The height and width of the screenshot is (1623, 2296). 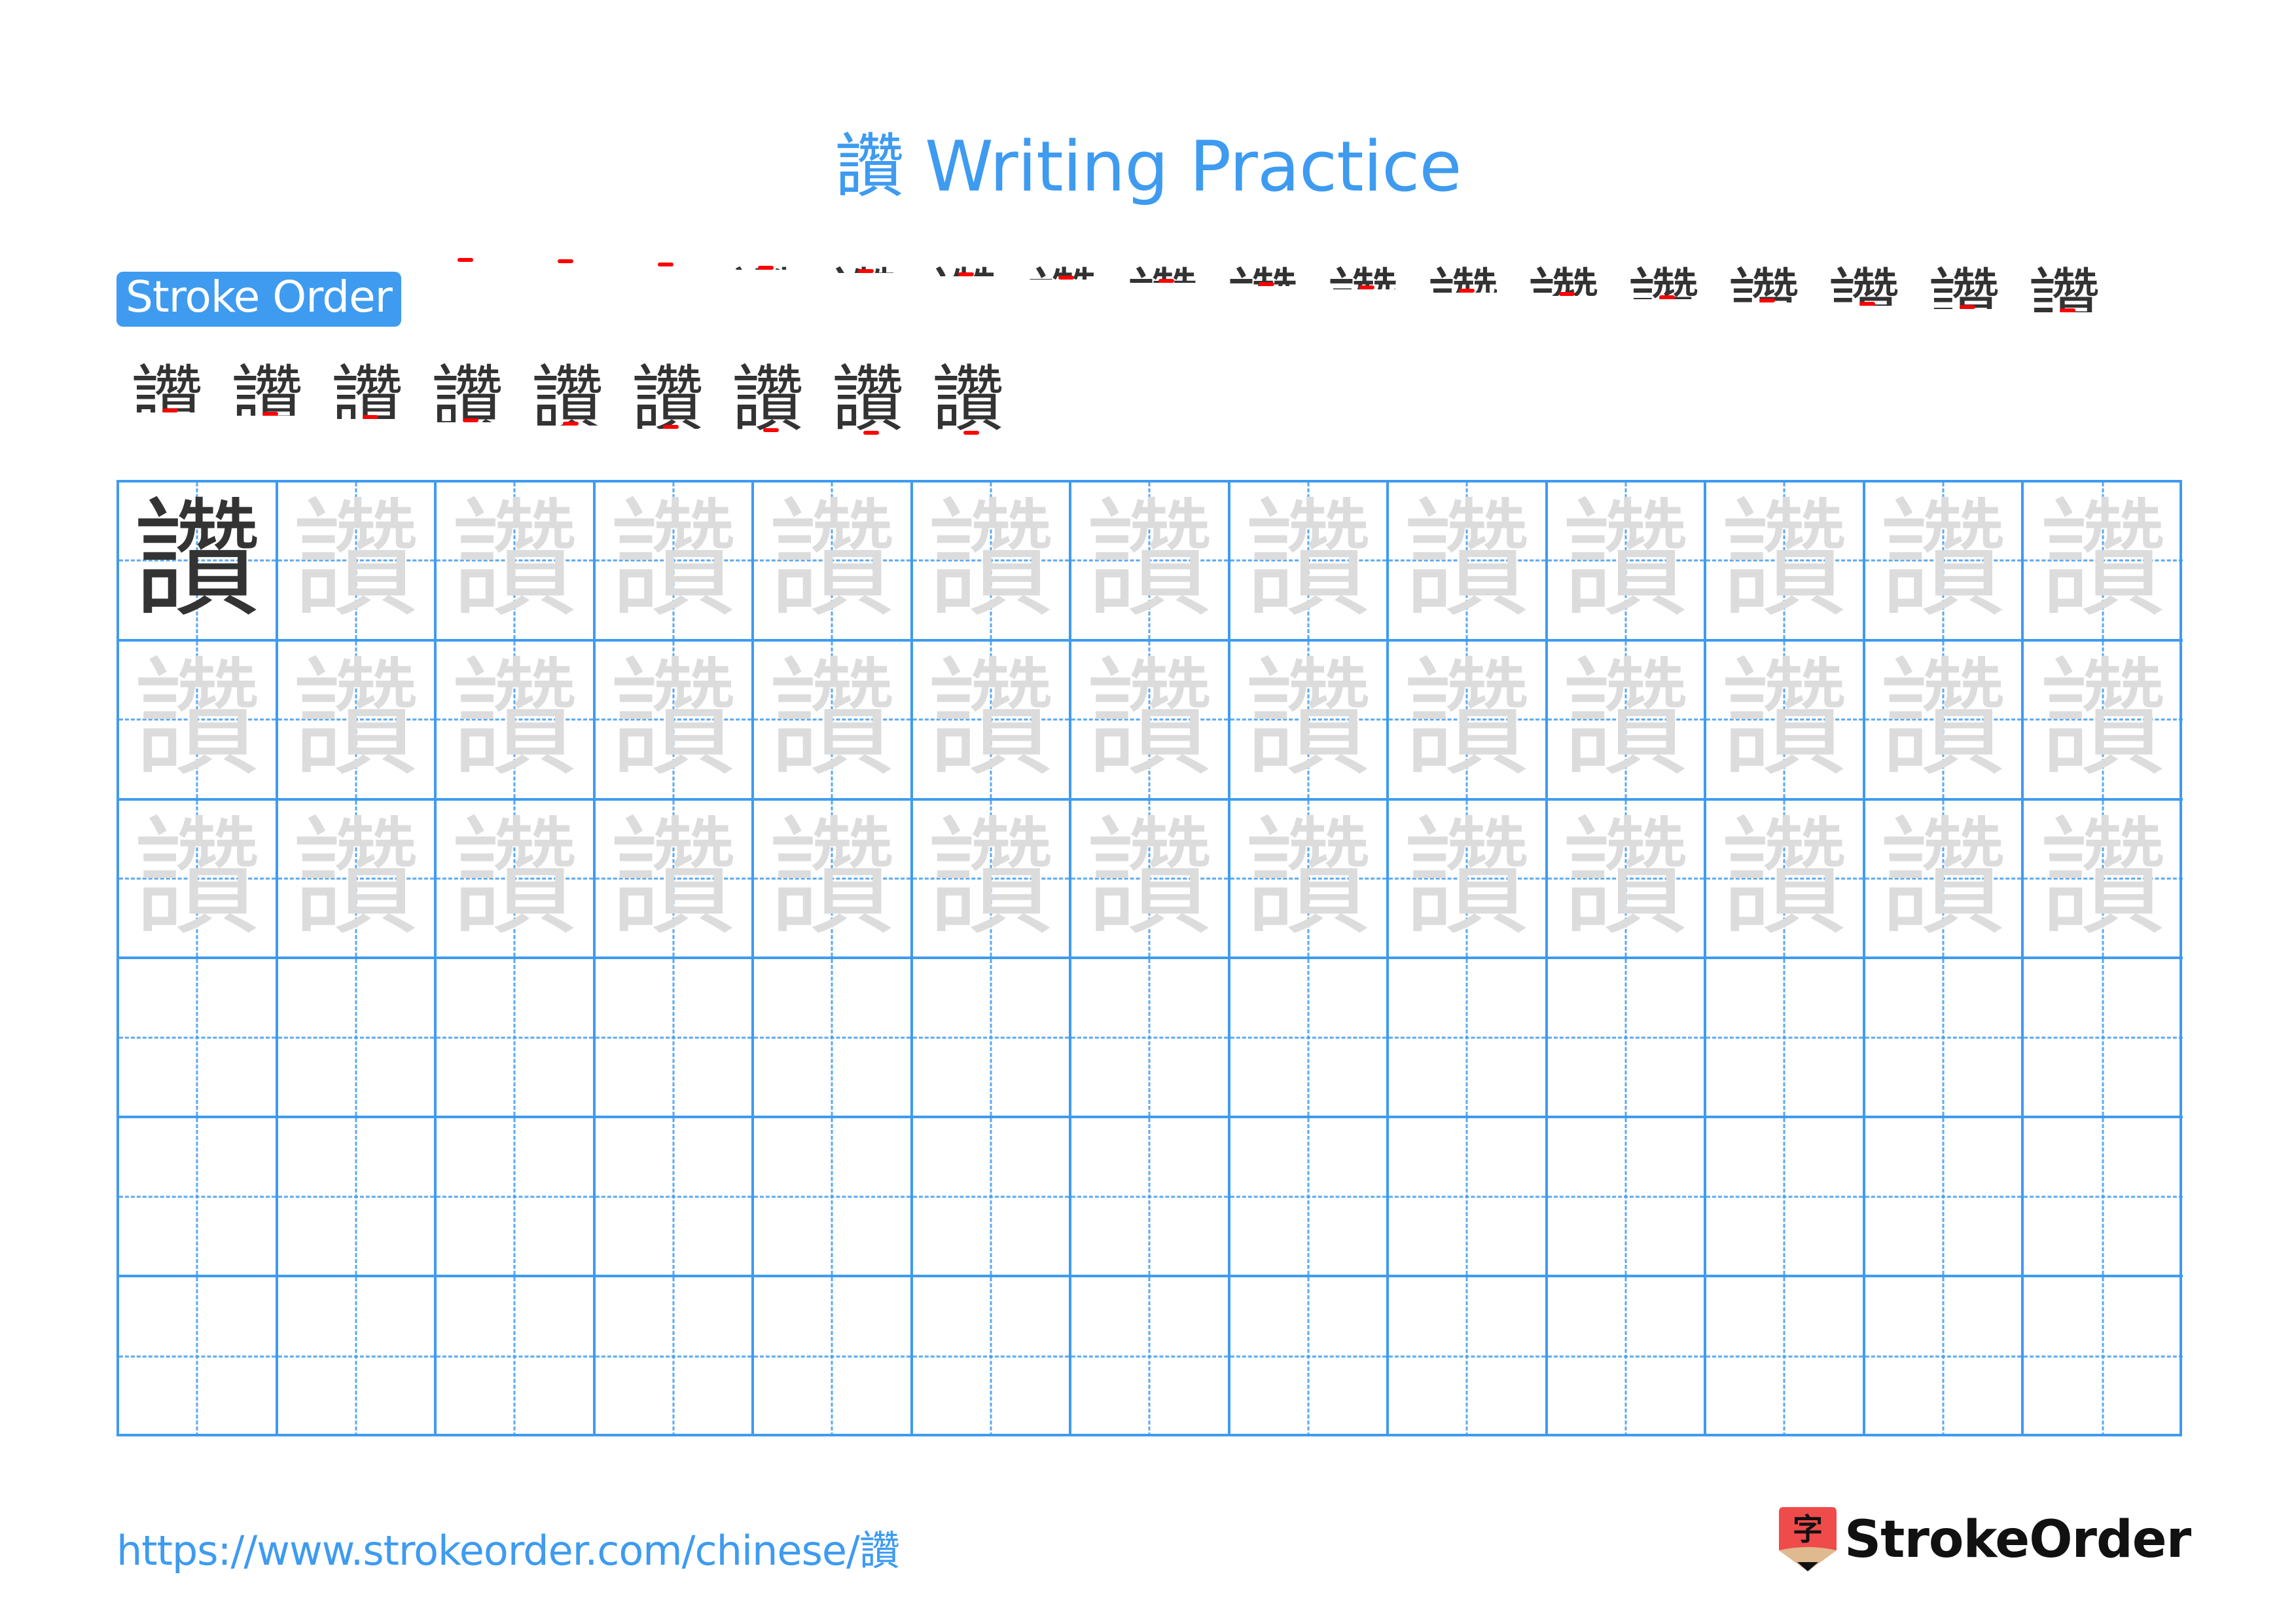 What do you see at coordinates (1171, 299) in the screenshot?
I see `stroke-step-8: 讚` at bounding box center [1171, 299].